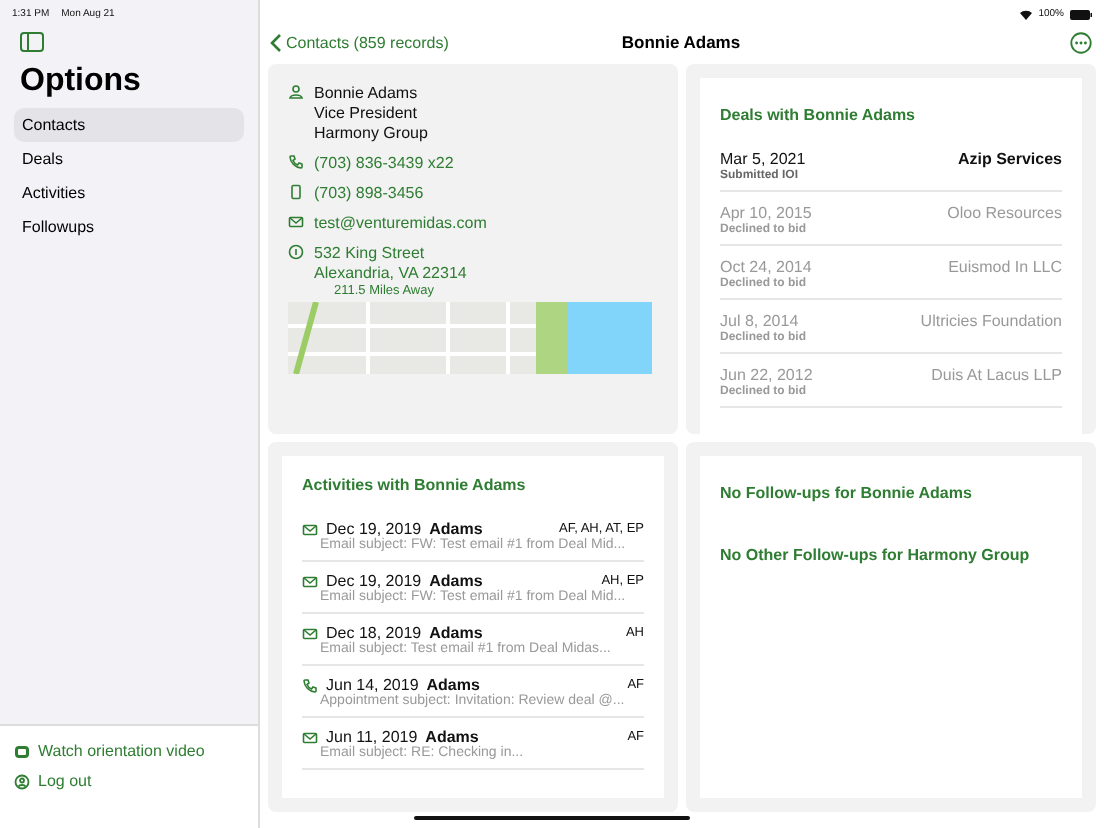 Image resolution: width=1104 pixels, height=828 pixels. I want to click on logout-link: Log out, so click(129, 781).